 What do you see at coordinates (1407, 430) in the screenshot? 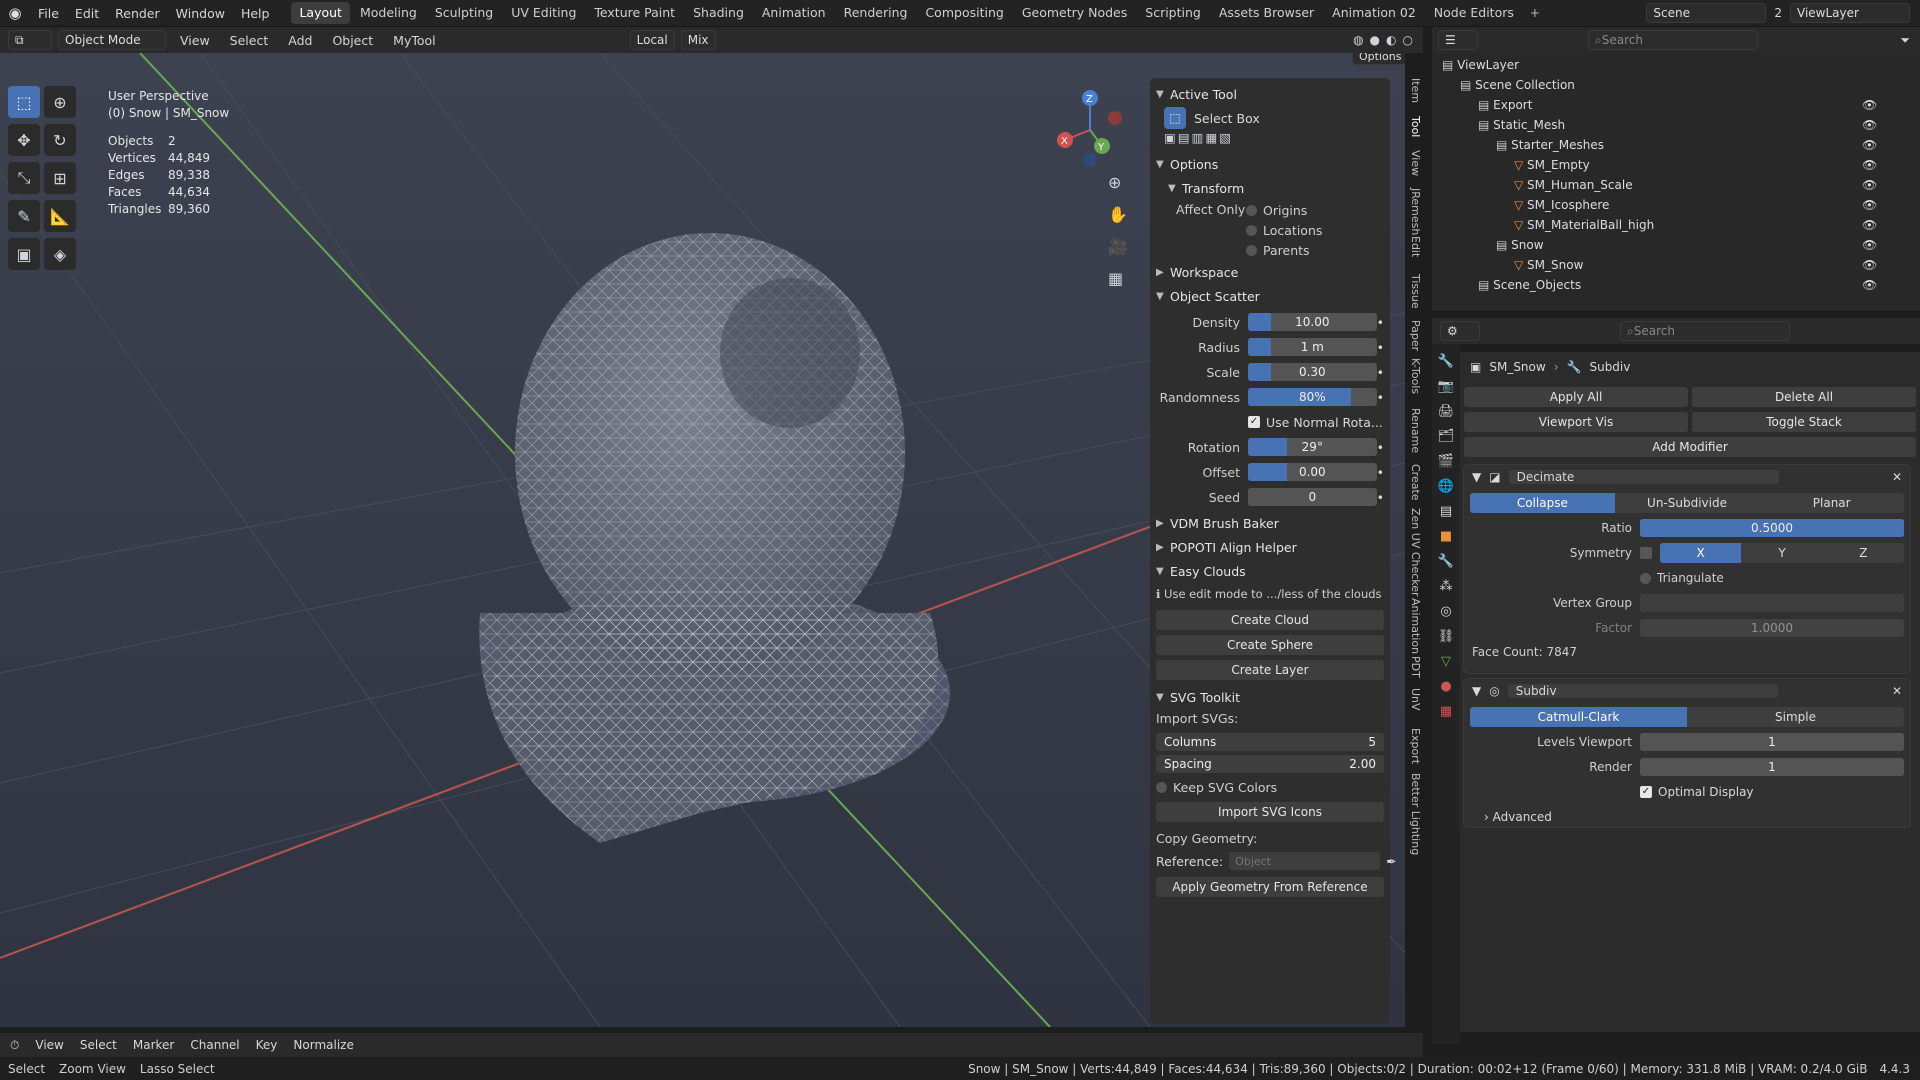
I see `sidebar-tab-rename: Rename` at bounding box center [1407, 430].